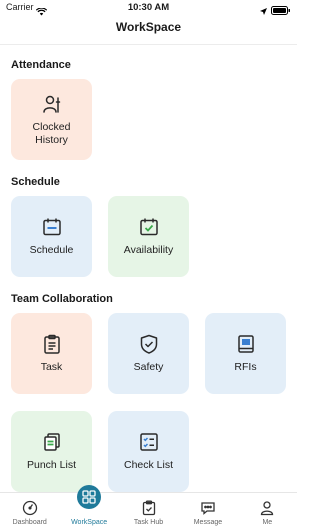  Describe the element at coordinates (149, 344) in the screenshot. I see `shield-check-icon` at that location.